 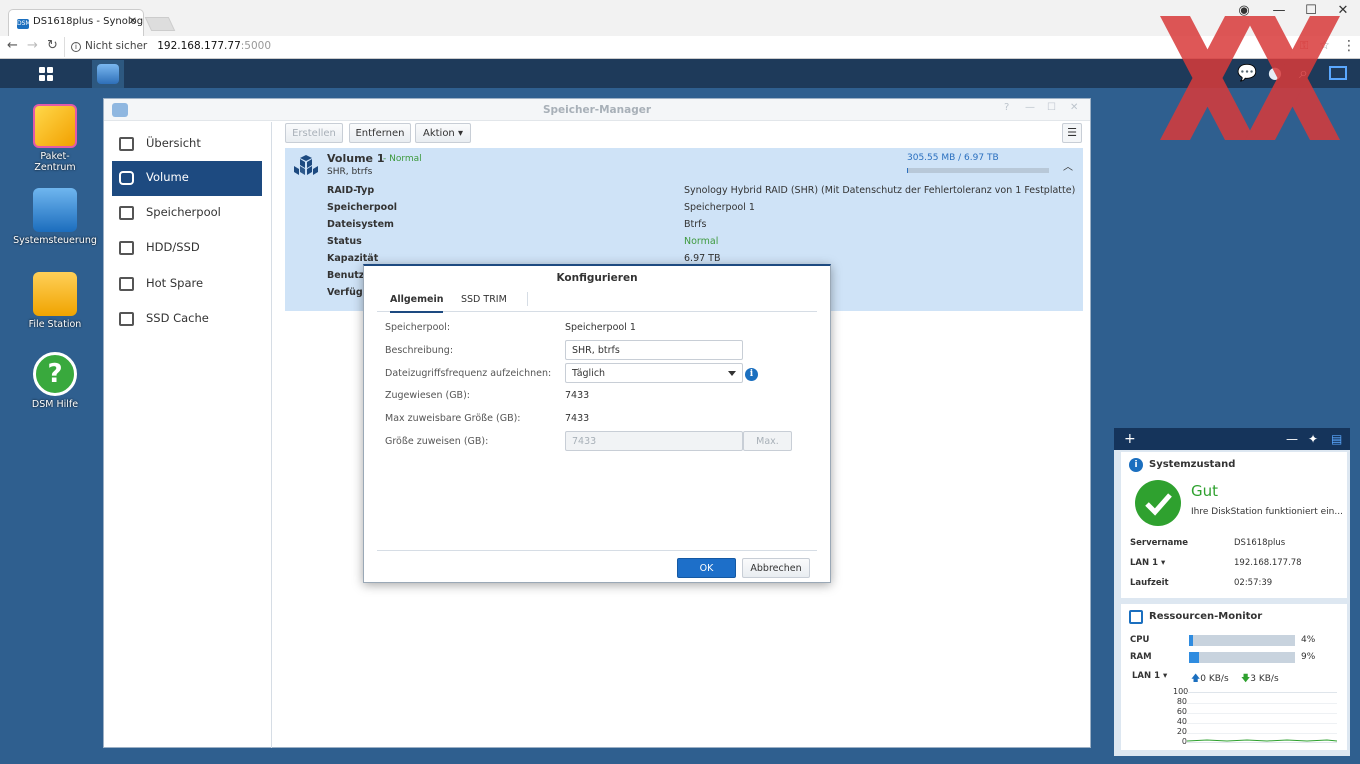 What do you see at coordinates (167, 177) in the screenshot?
I see `sidebar-item-label: Volume` at bounding box center [167, 177].